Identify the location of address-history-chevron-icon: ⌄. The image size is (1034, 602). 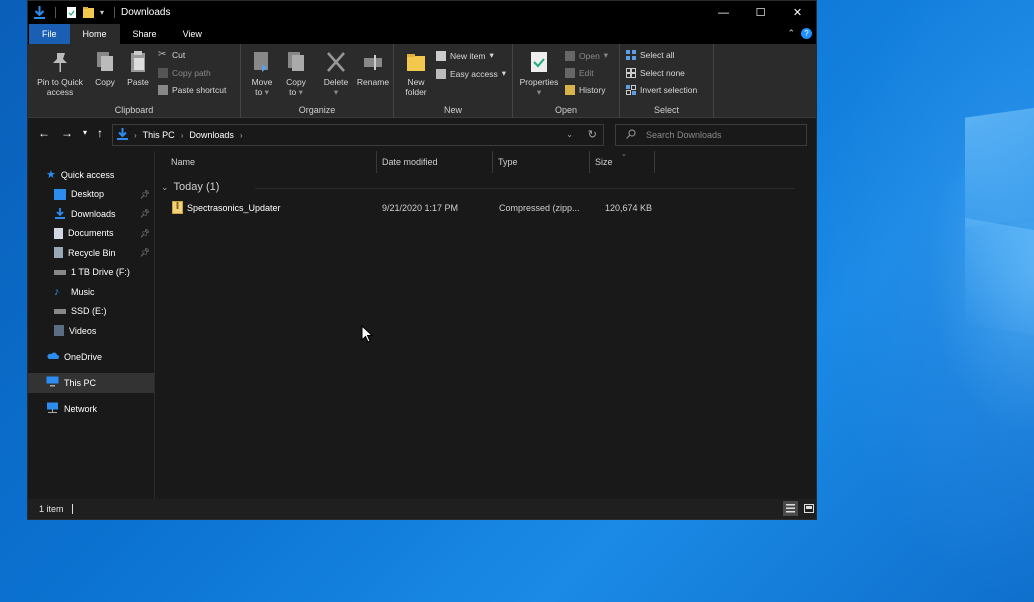
(569, 134).